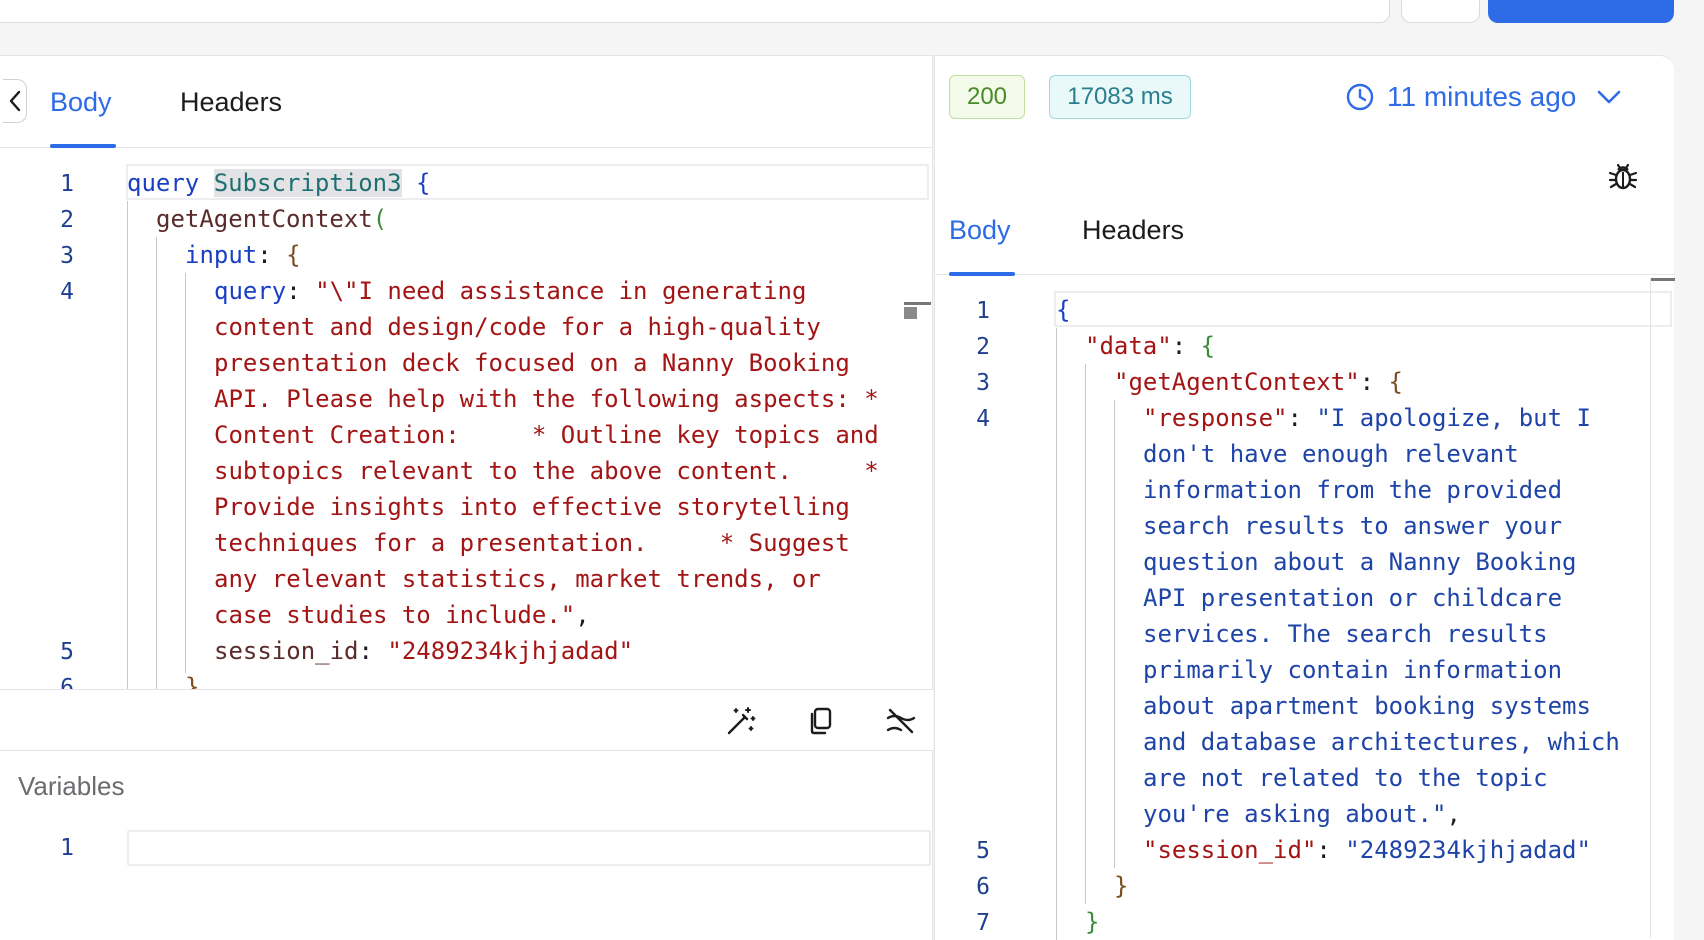 This screenshot has height=940, width=1704. What do you see at coordinates (1133, 230) in the screenshot?
I see `tab-response-headers: Headers` at bounding box center [1133, 230].